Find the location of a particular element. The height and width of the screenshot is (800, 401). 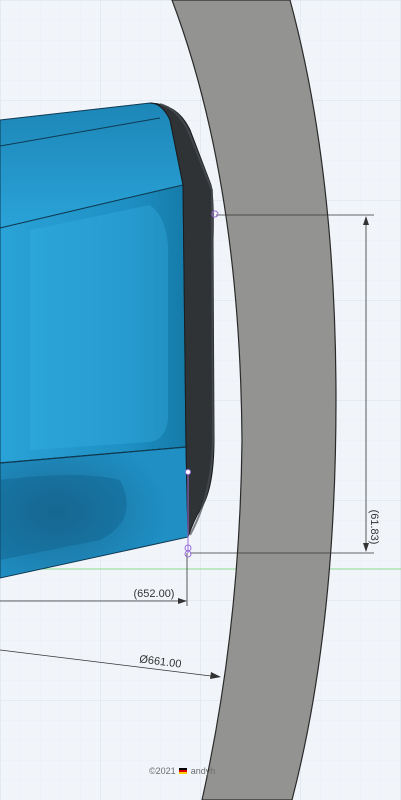

watermark: ©2021 andyh is located at coordinates (182, 771).